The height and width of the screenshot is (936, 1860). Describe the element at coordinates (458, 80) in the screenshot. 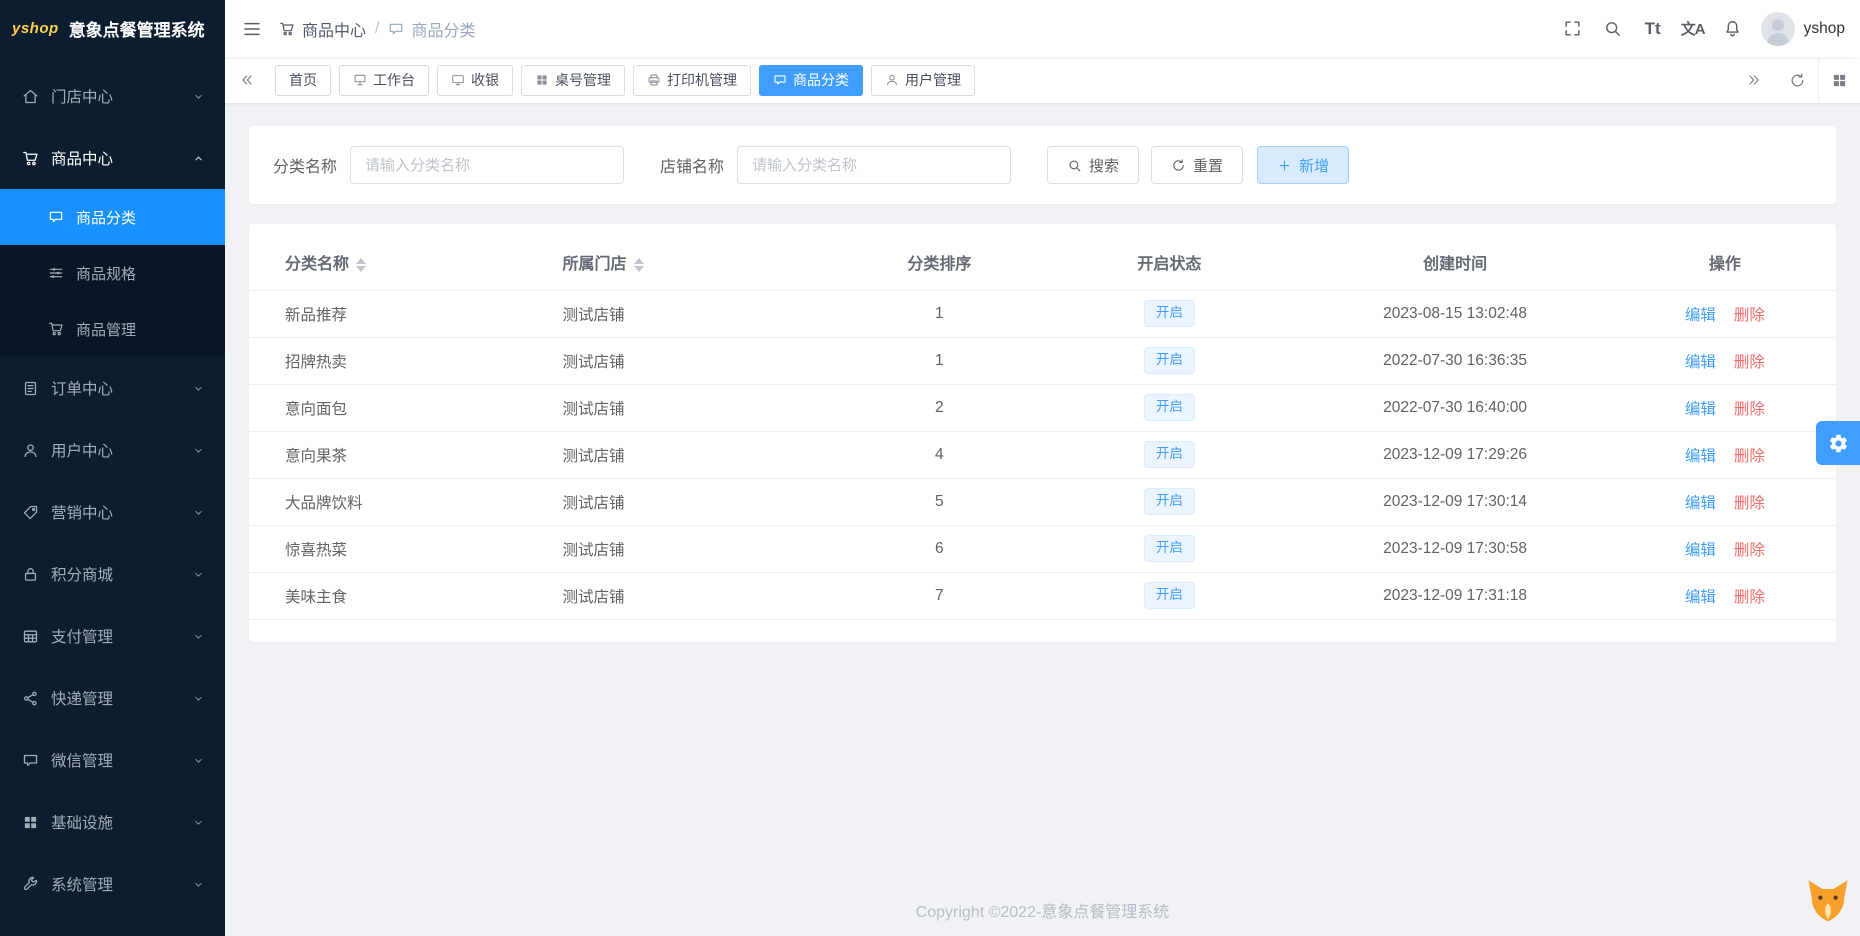

I see `monitor-icon` at that location.